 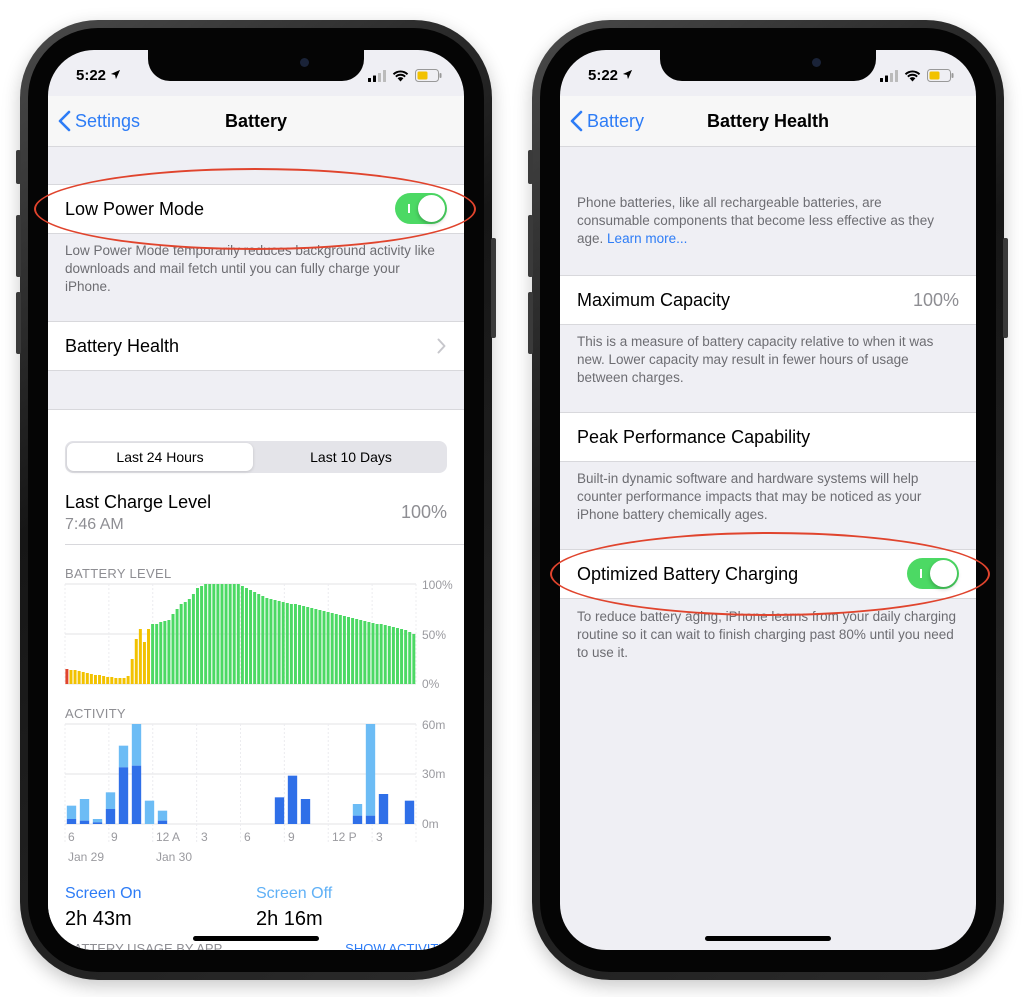 I want to click on low-power-mode-toggle, so click(x=421, y=208).